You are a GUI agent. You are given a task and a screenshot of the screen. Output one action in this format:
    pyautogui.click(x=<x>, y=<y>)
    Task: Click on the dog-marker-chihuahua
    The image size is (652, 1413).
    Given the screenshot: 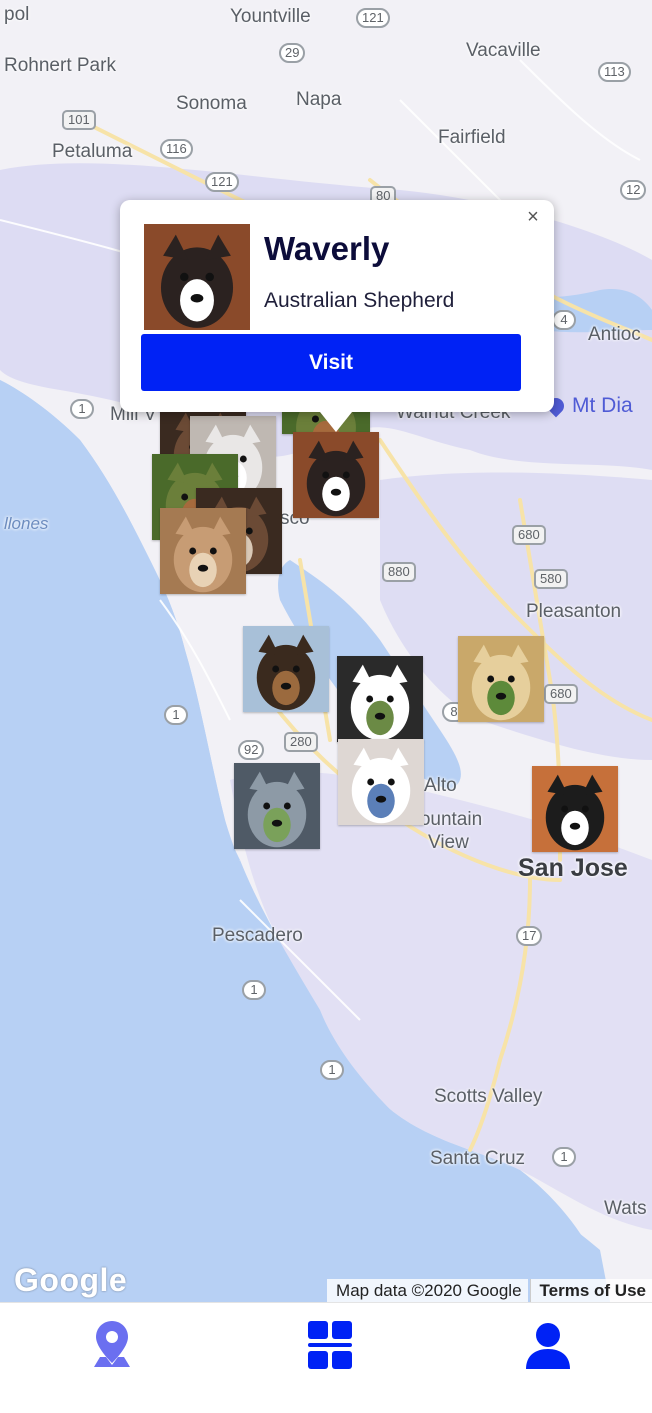 What is the action you would take?
    pyautogui.click(x=203, y=551)
    